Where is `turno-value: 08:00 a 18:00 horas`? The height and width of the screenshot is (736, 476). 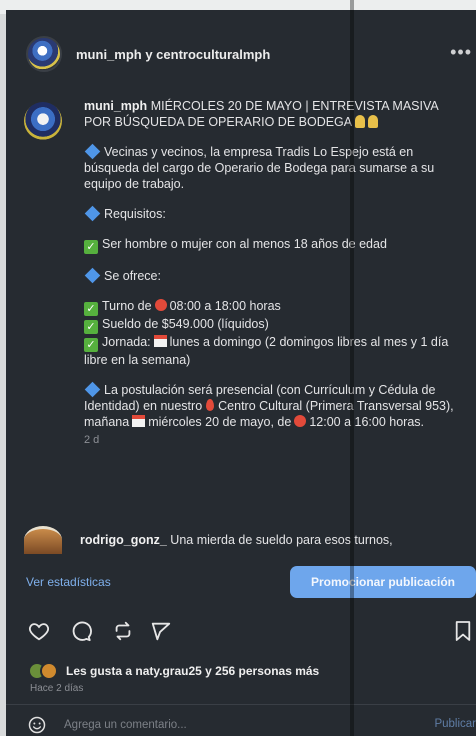 turno-value: 08:00 a 18:00 horas is located at coordinates (225, 306).